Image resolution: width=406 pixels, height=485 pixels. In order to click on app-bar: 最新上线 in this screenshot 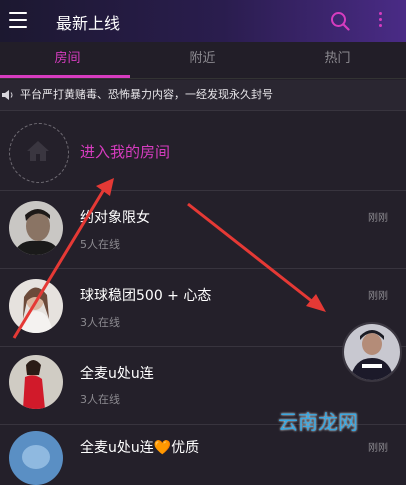, I will do `click(203, 21)`.